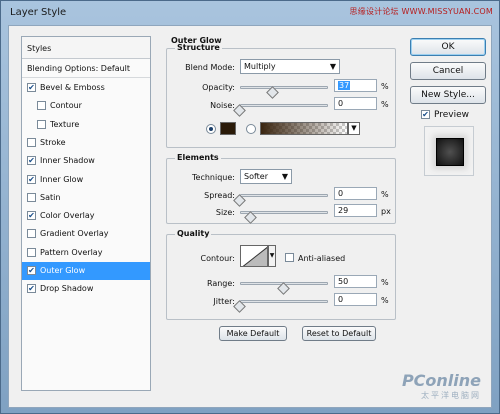 The height and width of the screenshot is (414, 500). What do you see at coordinates (250, 13) in the screenshot?
I see `title-bar: Layer Style 思缘设计论坛 WWW.MISSYUAN.COM` at bounding box center [250, 13].